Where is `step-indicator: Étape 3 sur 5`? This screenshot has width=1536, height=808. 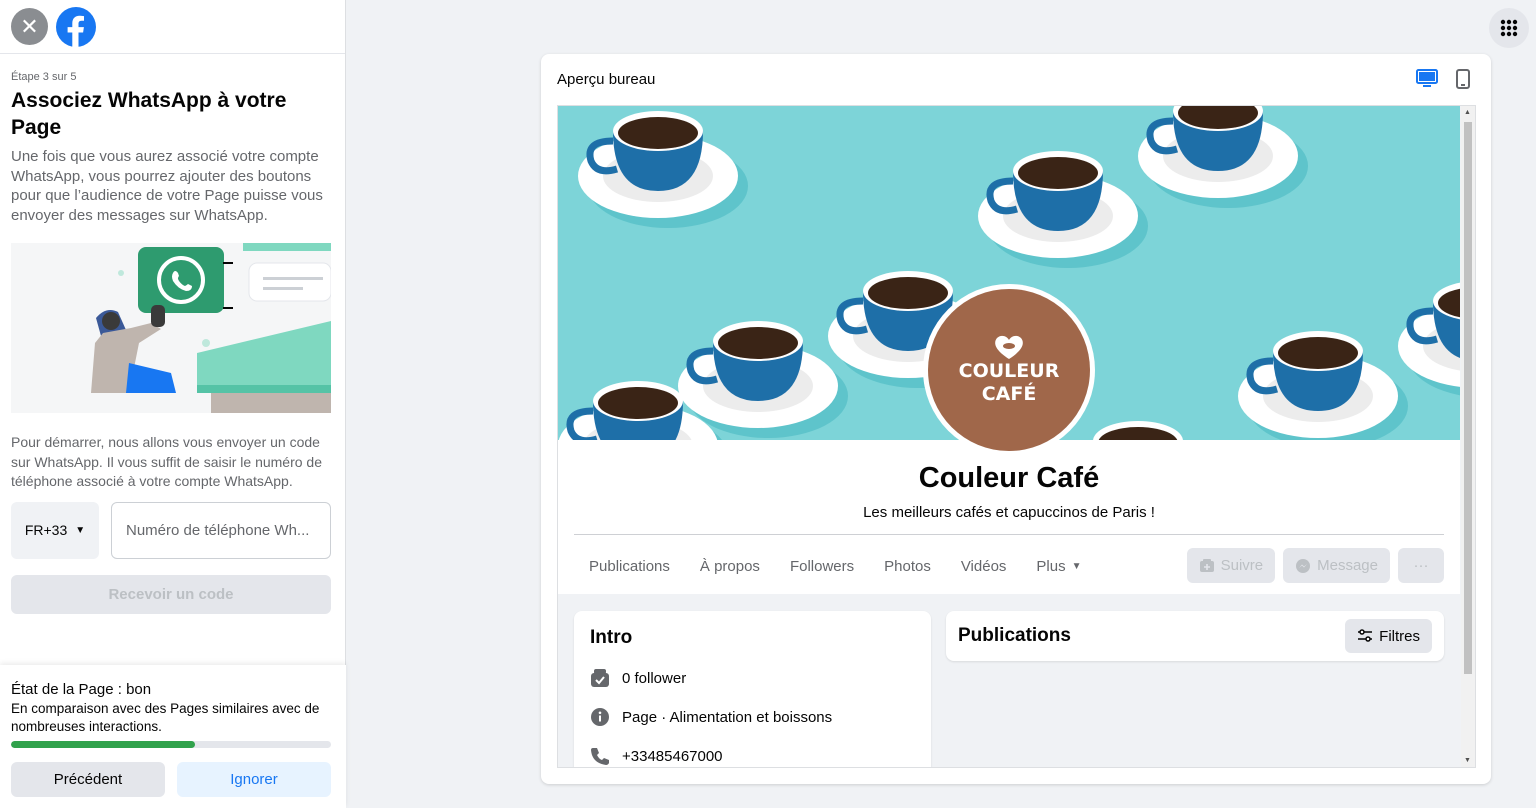 step-indicator: Étape 3 sur 5 is located at coordinates (44, 77).